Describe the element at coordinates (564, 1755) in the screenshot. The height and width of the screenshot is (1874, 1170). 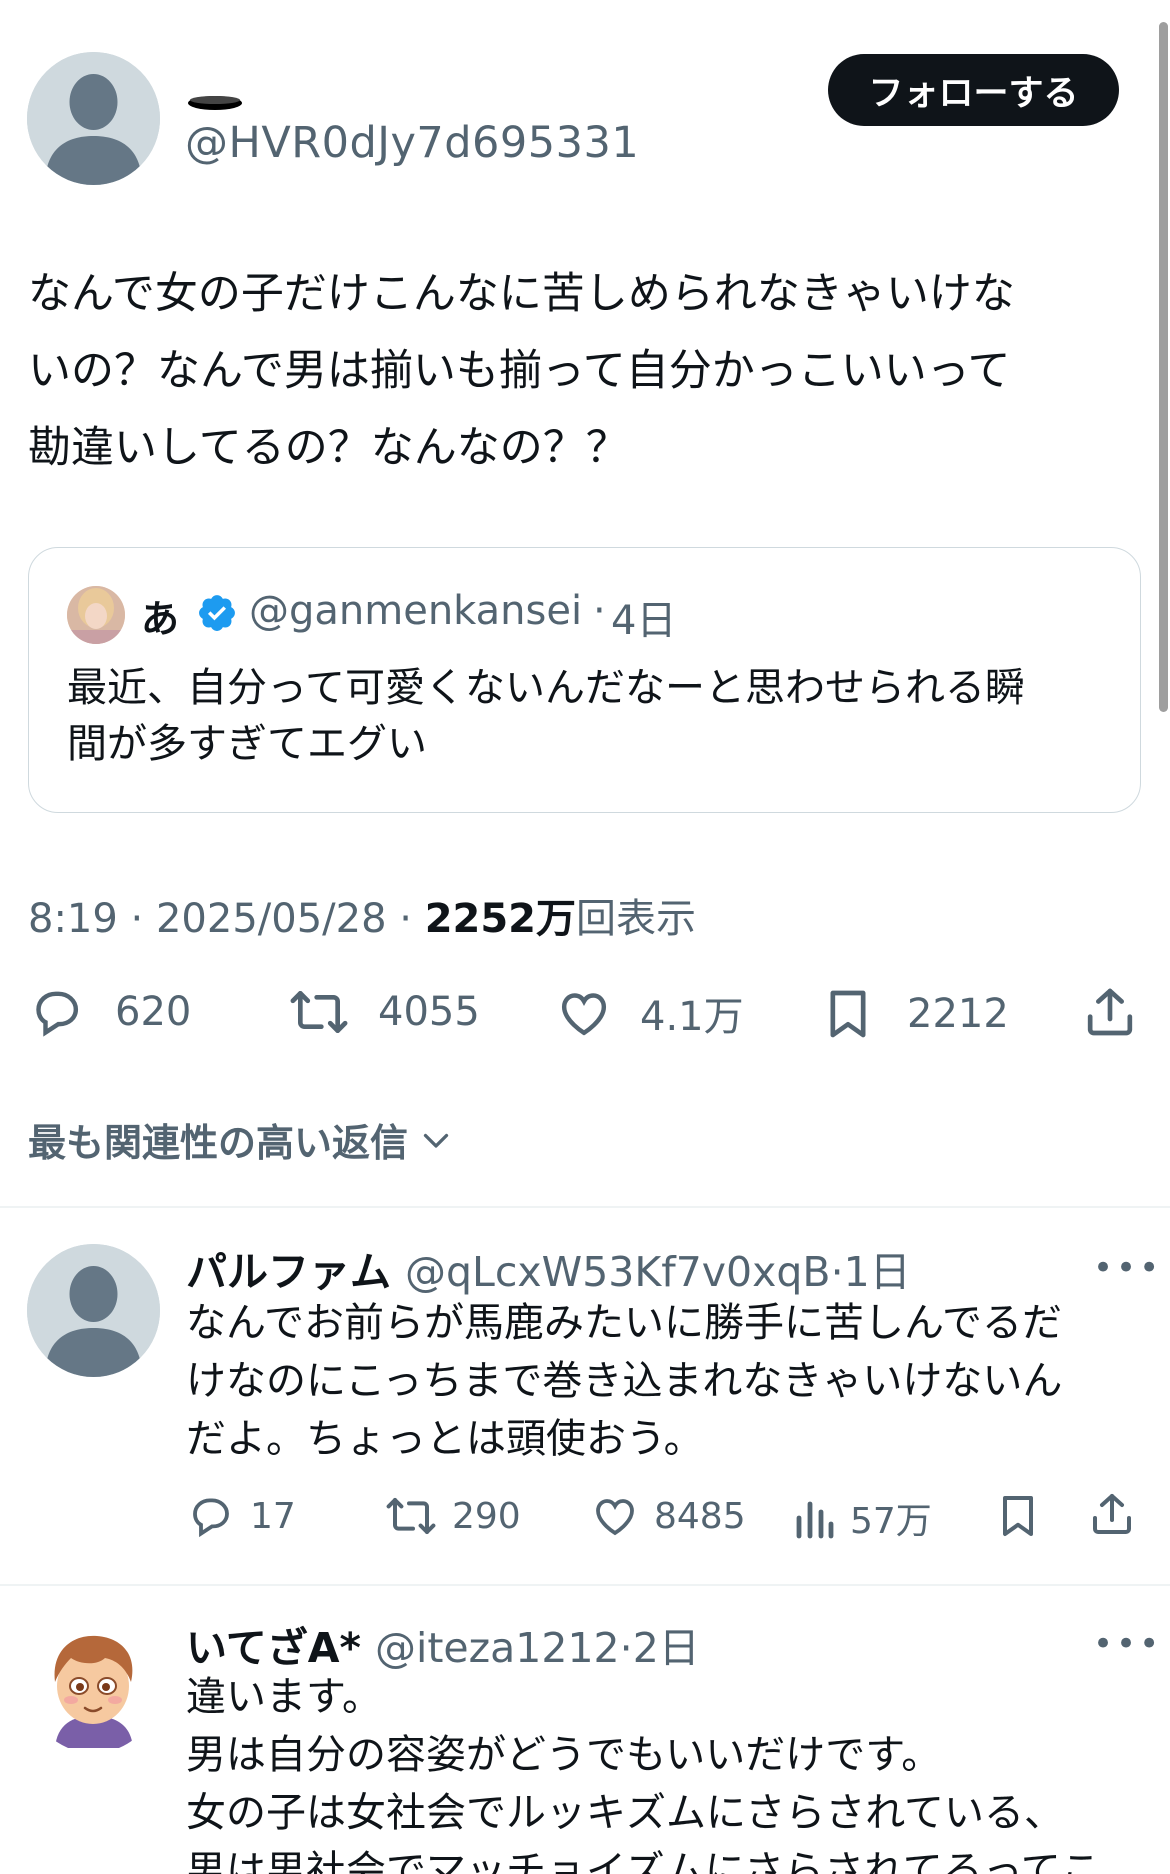
I see `reply-text-line: 男は自分の容姿がどうでもいいだけです。` at that location.